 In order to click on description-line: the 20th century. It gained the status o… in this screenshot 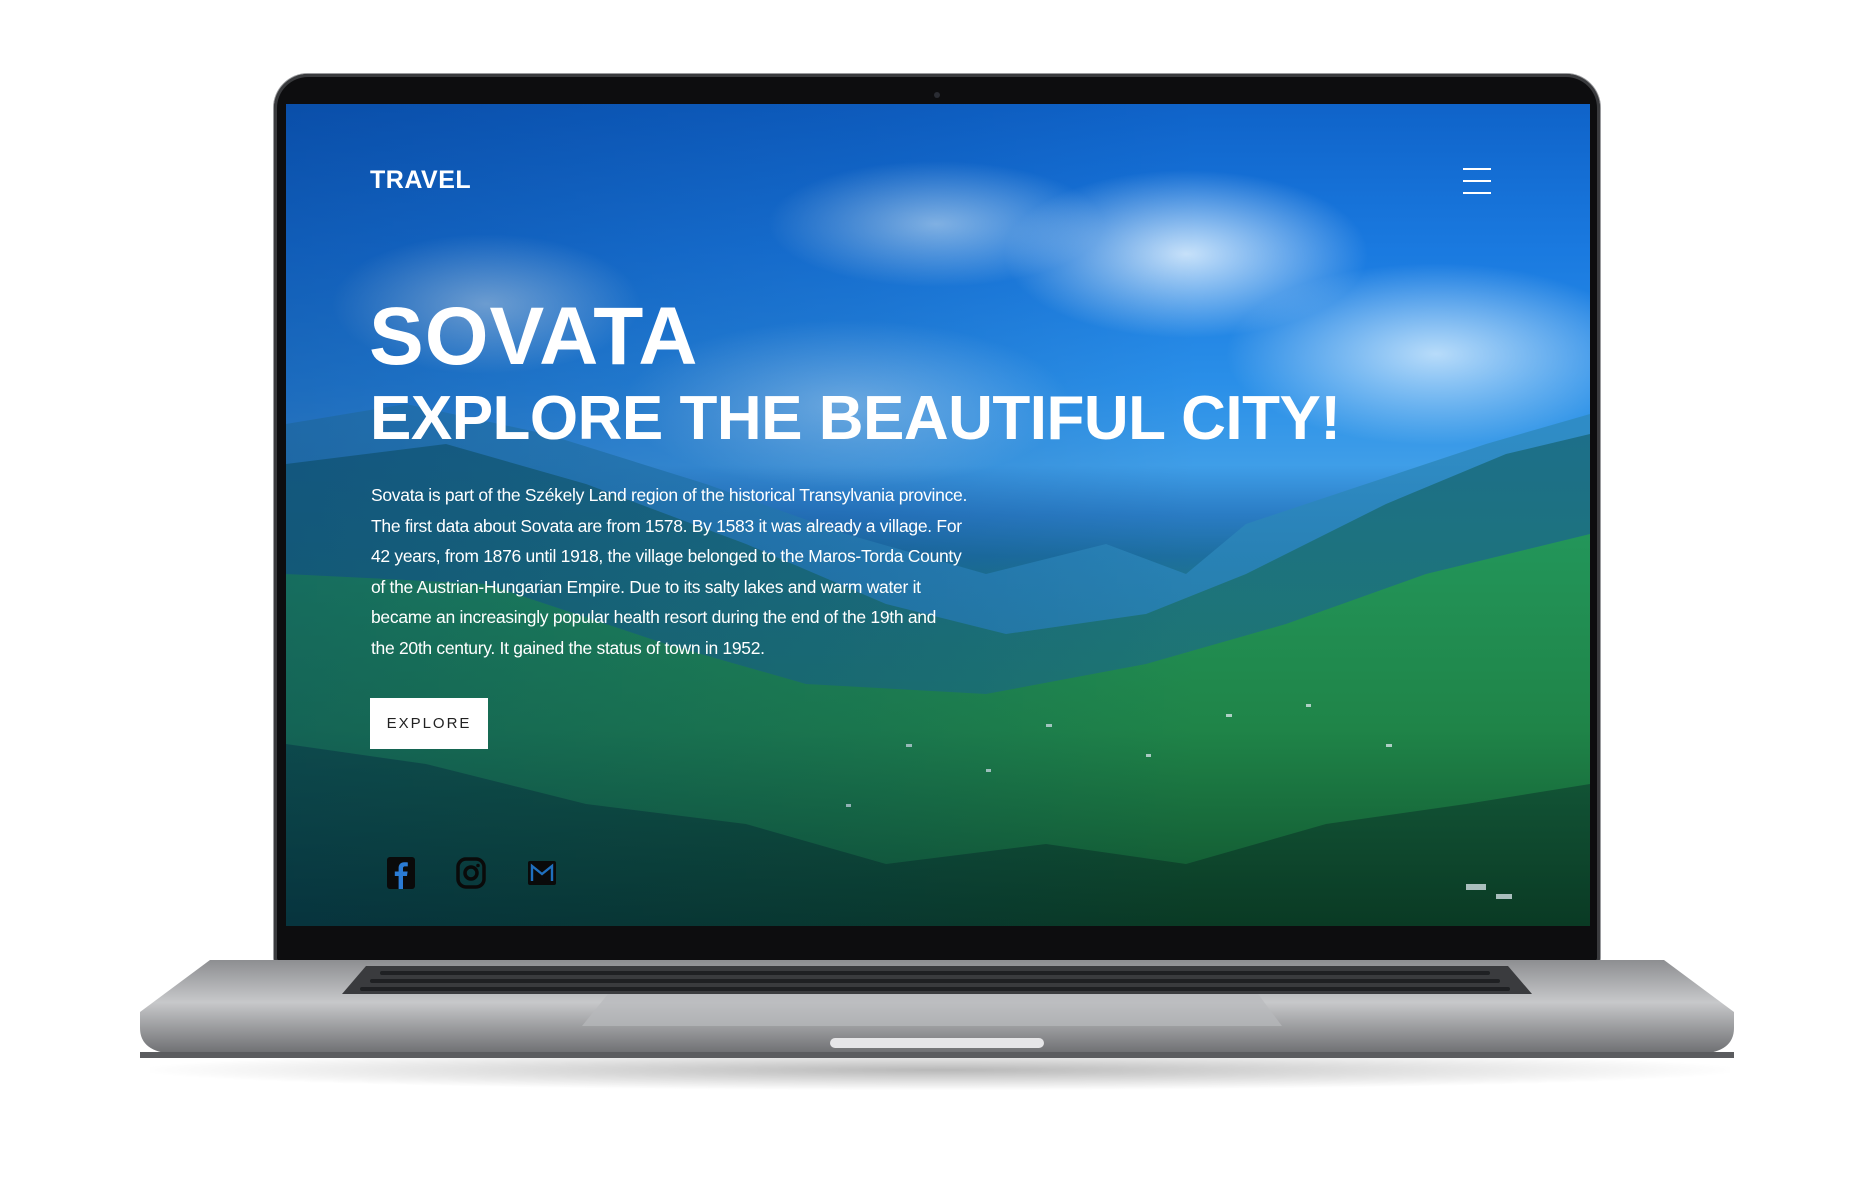, I will do `click(568, 647)`.